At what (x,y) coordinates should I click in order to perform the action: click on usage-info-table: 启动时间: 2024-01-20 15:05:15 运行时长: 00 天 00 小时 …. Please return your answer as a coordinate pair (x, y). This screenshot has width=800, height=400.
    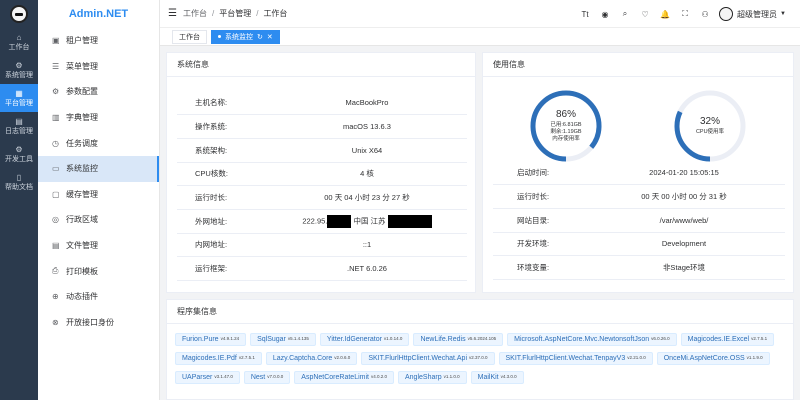
    Looking at the image, I should click on (639, 220).